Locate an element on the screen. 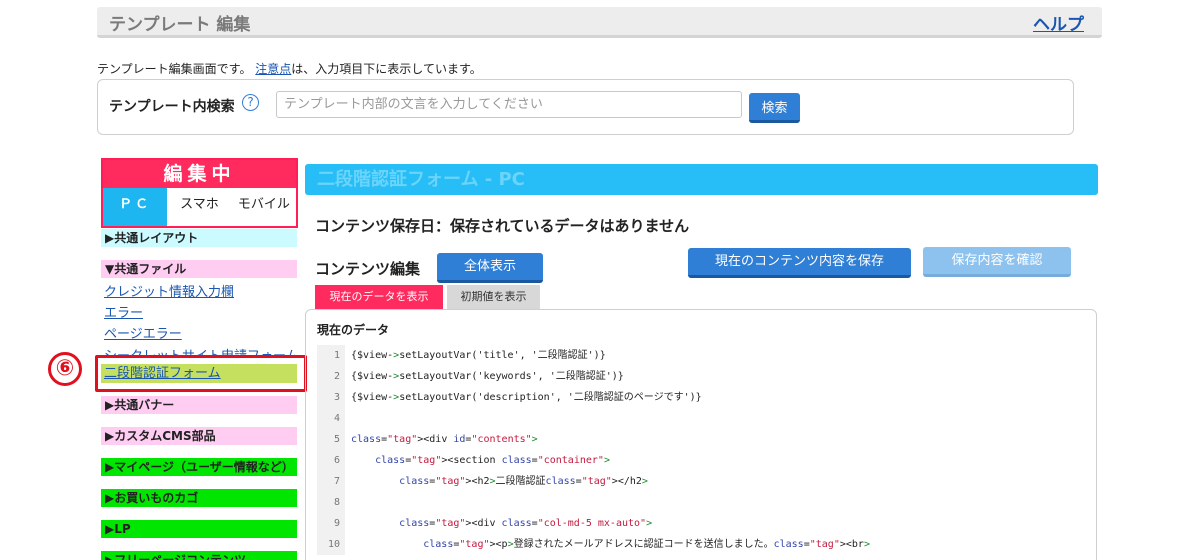 This screenshot has height=560, width=1200. line-number: 4 is located at coordinates (331, 418).